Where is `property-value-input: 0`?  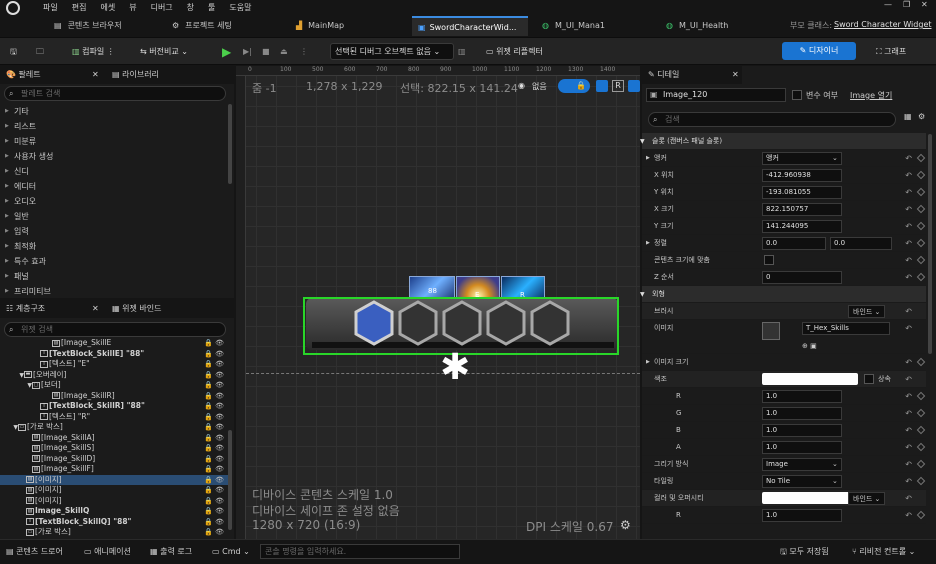 property-value-input: 0 is located at coordinates (802, 277).